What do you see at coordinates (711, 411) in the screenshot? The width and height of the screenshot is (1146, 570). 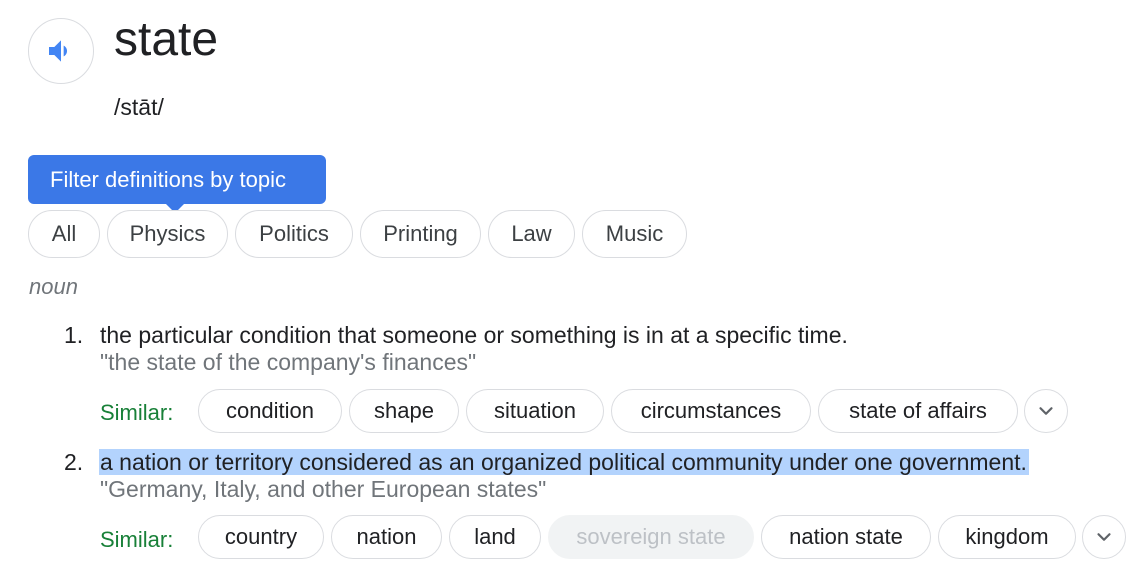 I see `synonym-chip: circumstances` at bounding box center [711, 411].